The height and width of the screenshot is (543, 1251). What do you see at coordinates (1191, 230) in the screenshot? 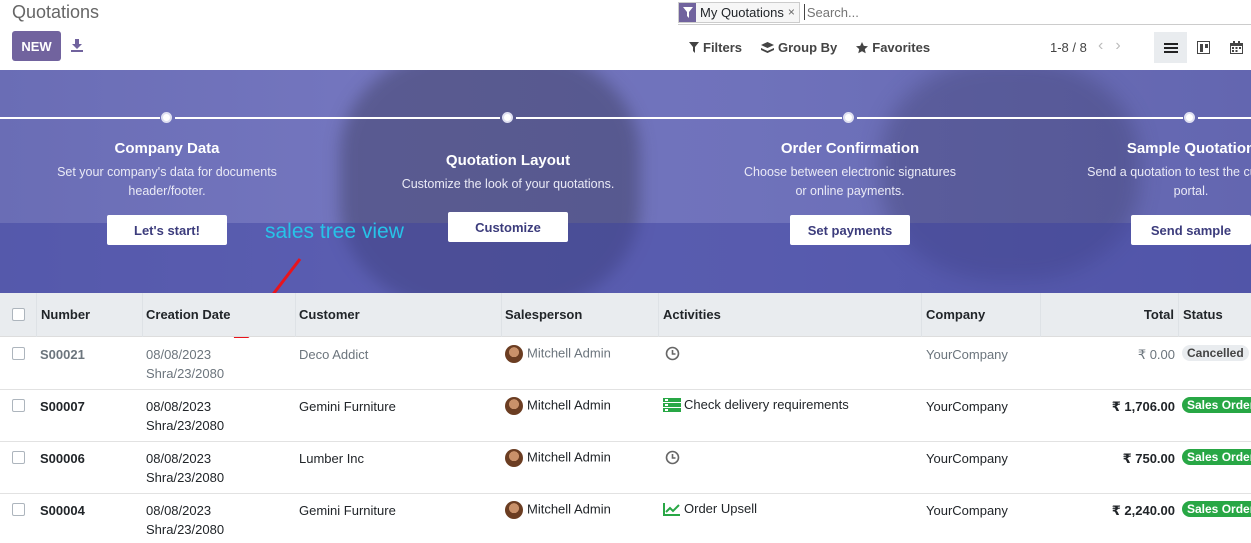
I see `send-sample-button: Send sample` at bounding box center [1191, 230].